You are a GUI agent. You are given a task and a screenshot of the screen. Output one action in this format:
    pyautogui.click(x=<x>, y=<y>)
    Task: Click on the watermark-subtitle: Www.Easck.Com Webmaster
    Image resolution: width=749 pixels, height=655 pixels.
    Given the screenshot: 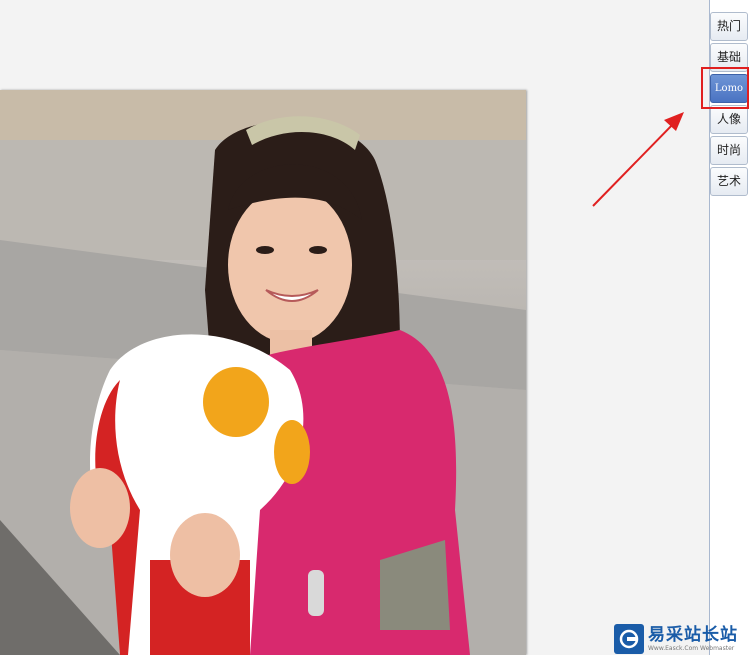 What is the action you would take?
    pyautogui.click(x=691, y=648)
    